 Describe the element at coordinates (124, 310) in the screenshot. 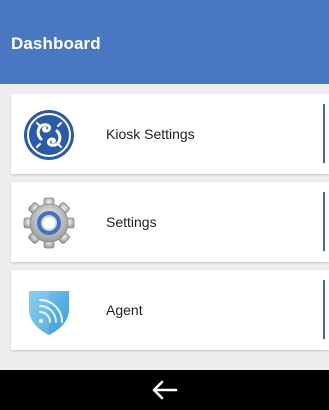

I see `list-item-label: Agent` at that location.